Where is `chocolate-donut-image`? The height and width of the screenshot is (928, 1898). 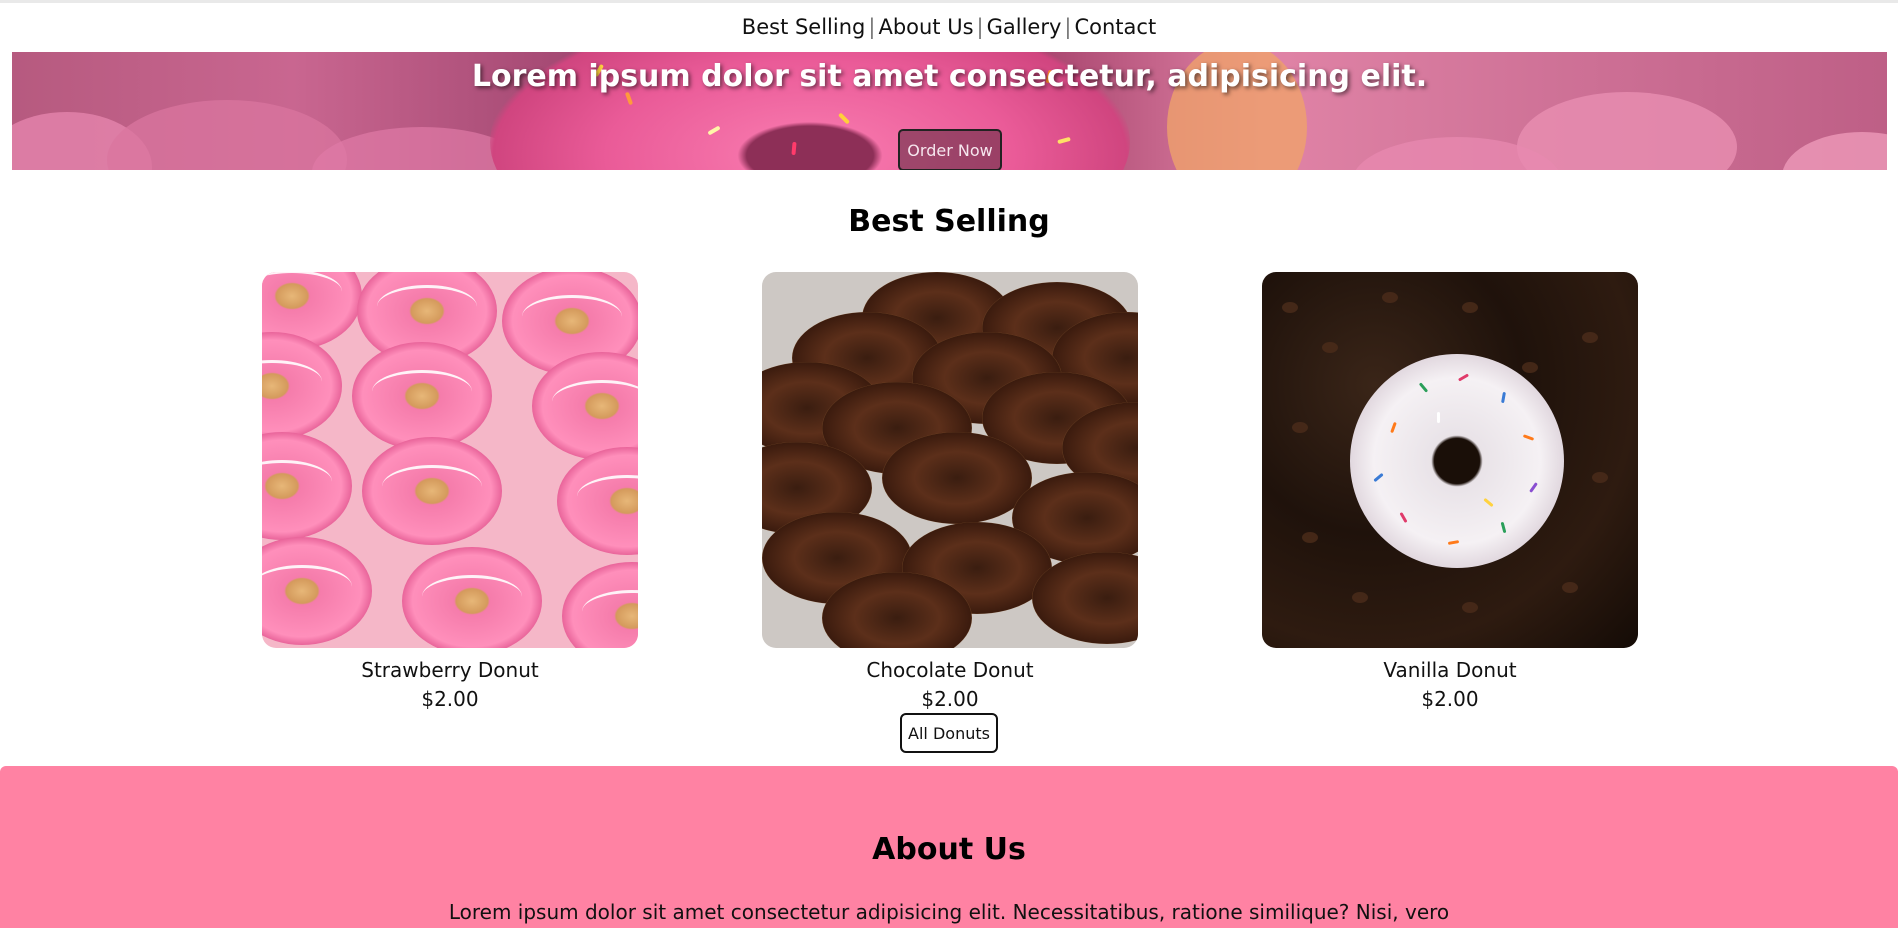
chocolate-donut-image is located at coordinates (950, 460).